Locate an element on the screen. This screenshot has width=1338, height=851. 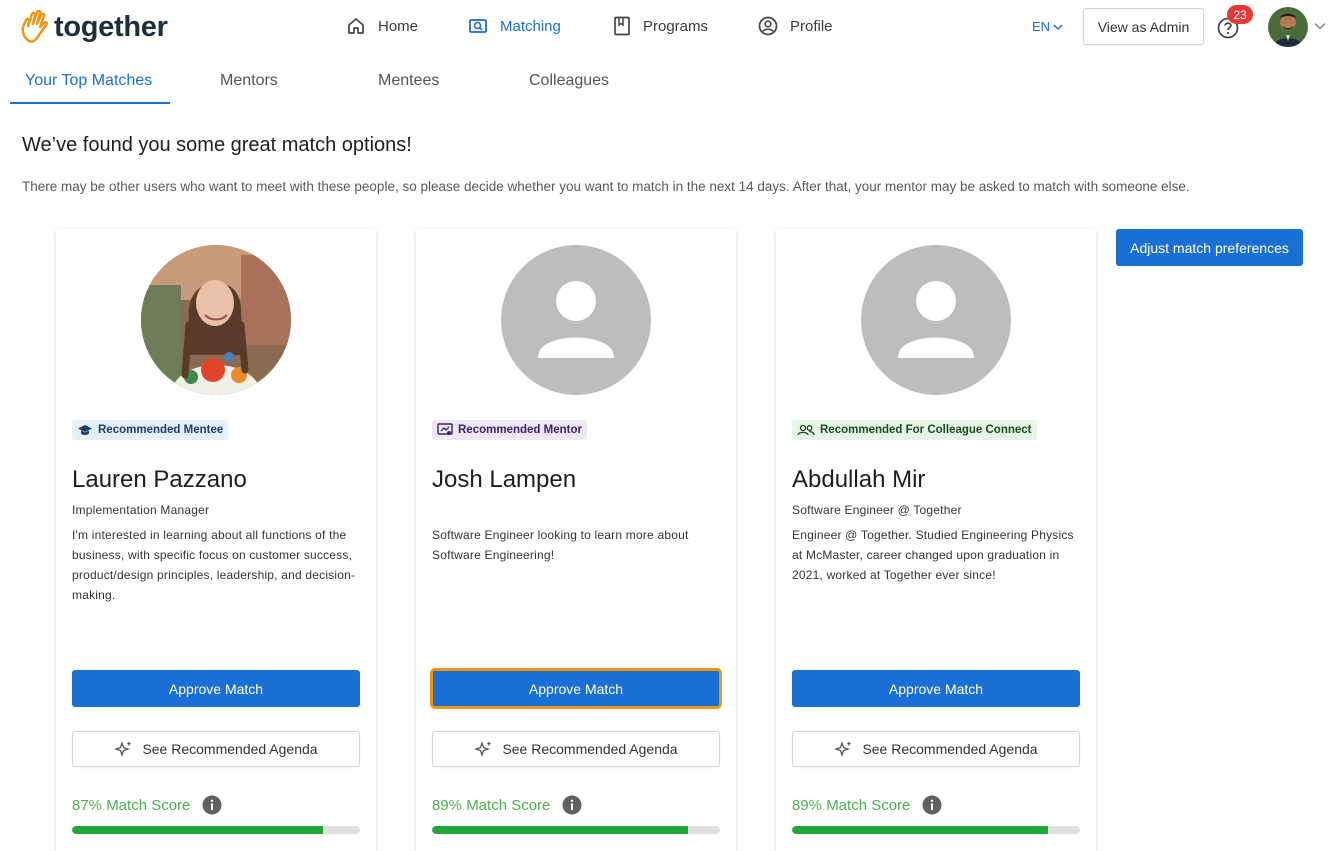
match-score-label: 87% Match Score is located at coordinates (131, 805).